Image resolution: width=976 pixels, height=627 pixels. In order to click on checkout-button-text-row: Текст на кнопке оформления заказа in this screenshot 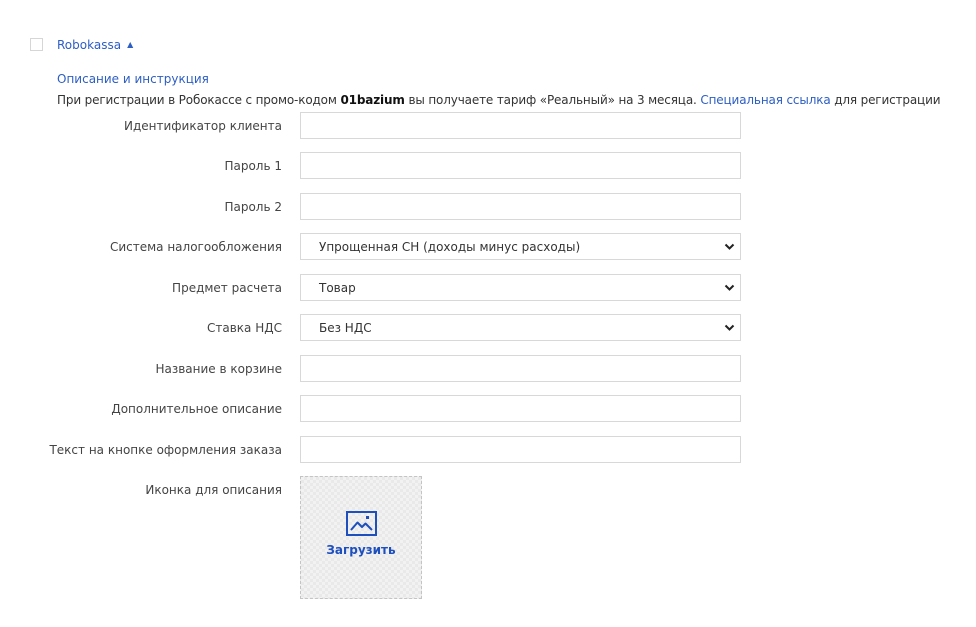, I will do `click(488, 450)`.